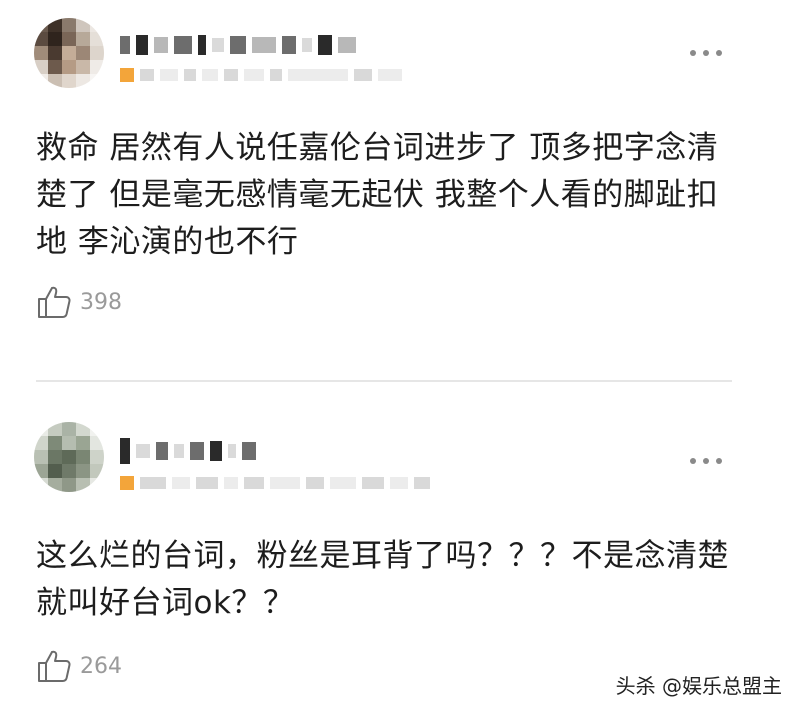 The height and width of the screenshot is (711, 800). I want to click on like-count: 264, so click(101, 666).